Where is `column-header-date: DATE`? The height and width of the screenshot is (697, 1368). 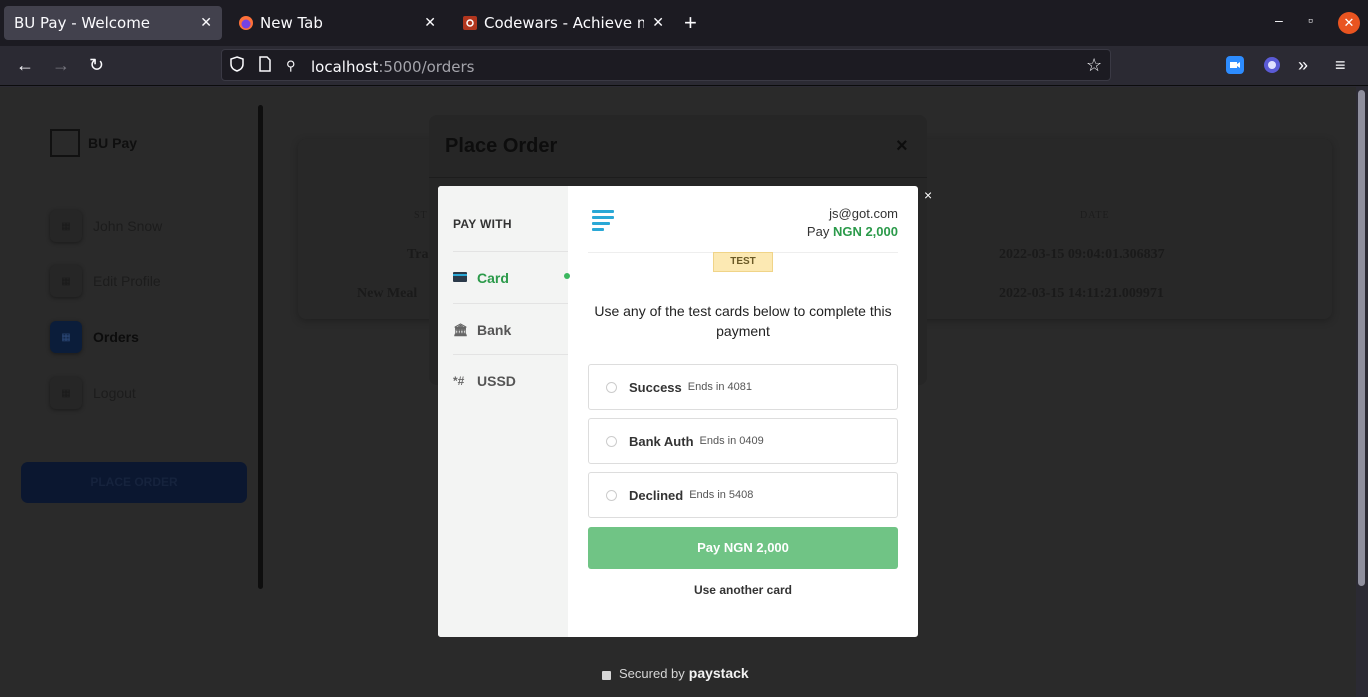 column-header-date: DATE is located at coordinates (1095, 215).